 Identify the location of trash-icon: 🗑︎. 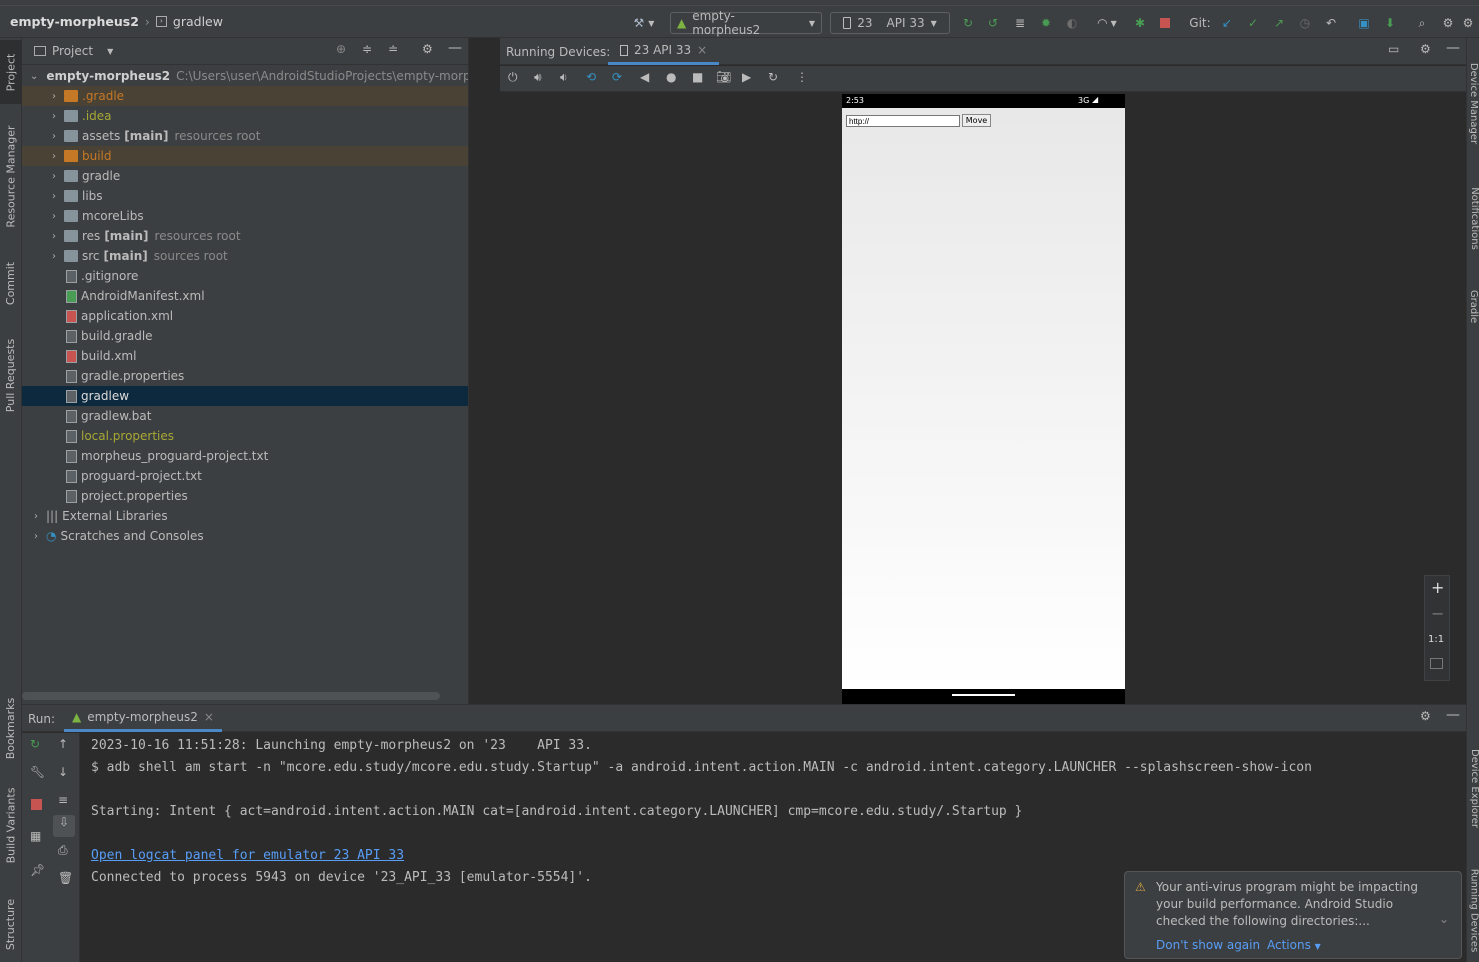
(65, 878).